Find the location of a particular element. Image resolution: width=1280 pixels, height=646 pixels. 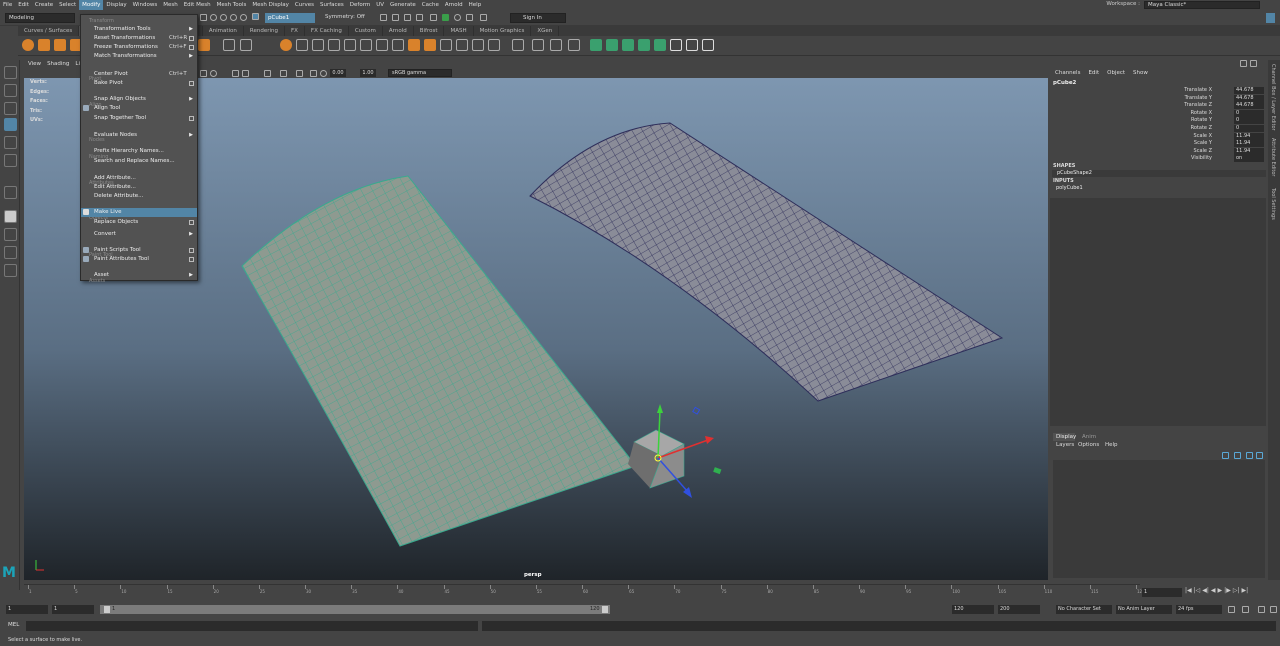

menu-item-bake-pivot: Bake Pivot is located at coordinates (139, 83).